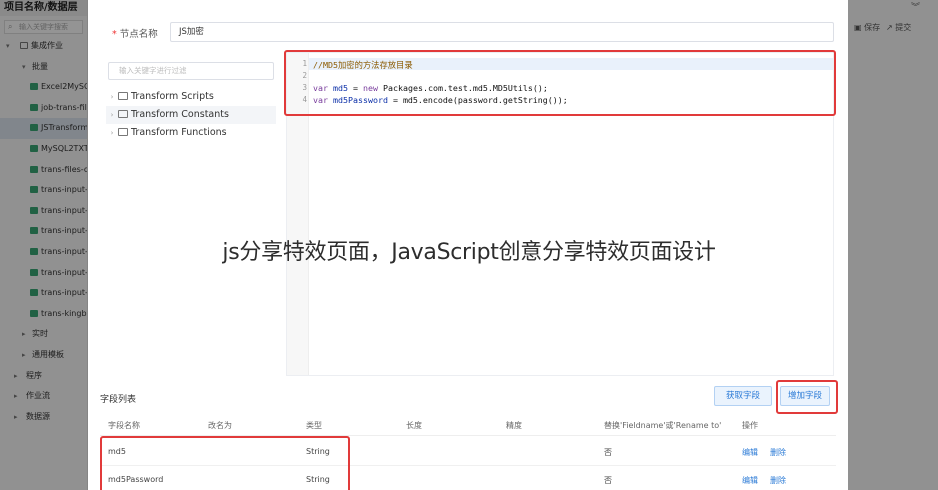 The height and width of the screenshot is (490, 938). I want to click on add-field-highlight-box, so click(807, 397).